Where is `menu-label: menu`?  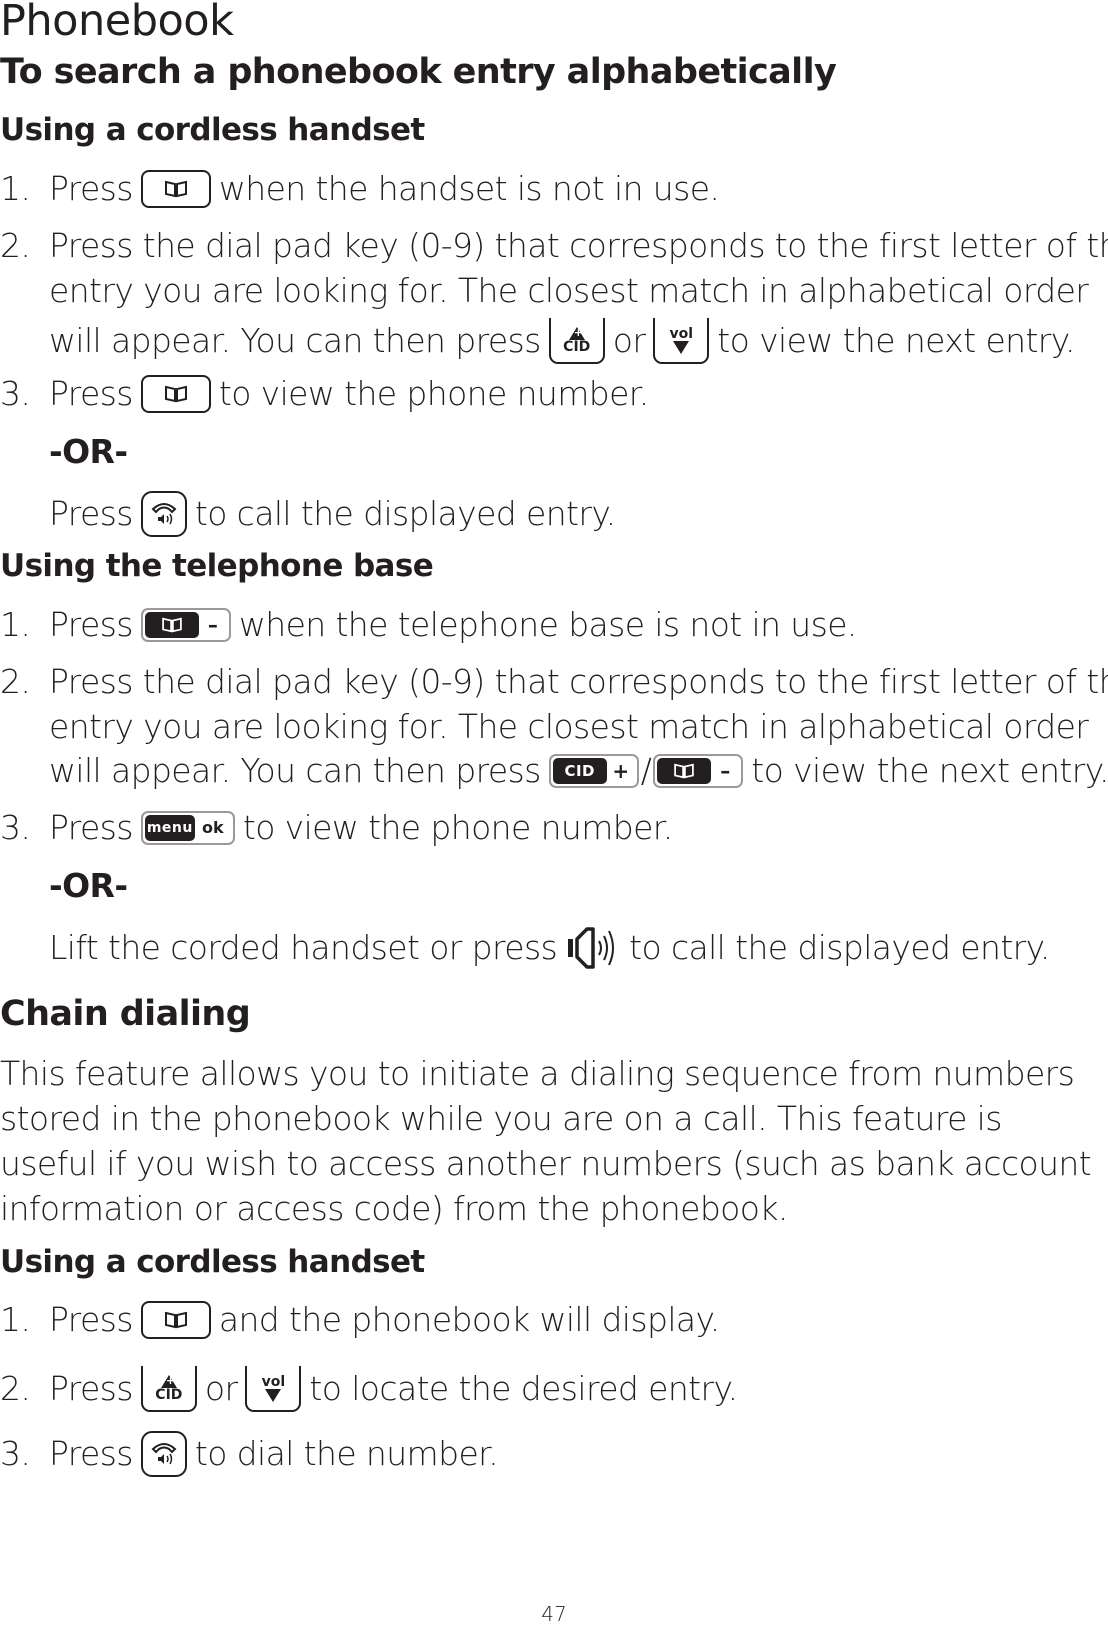 menu-label: menu is located at coordinates (169, 828).